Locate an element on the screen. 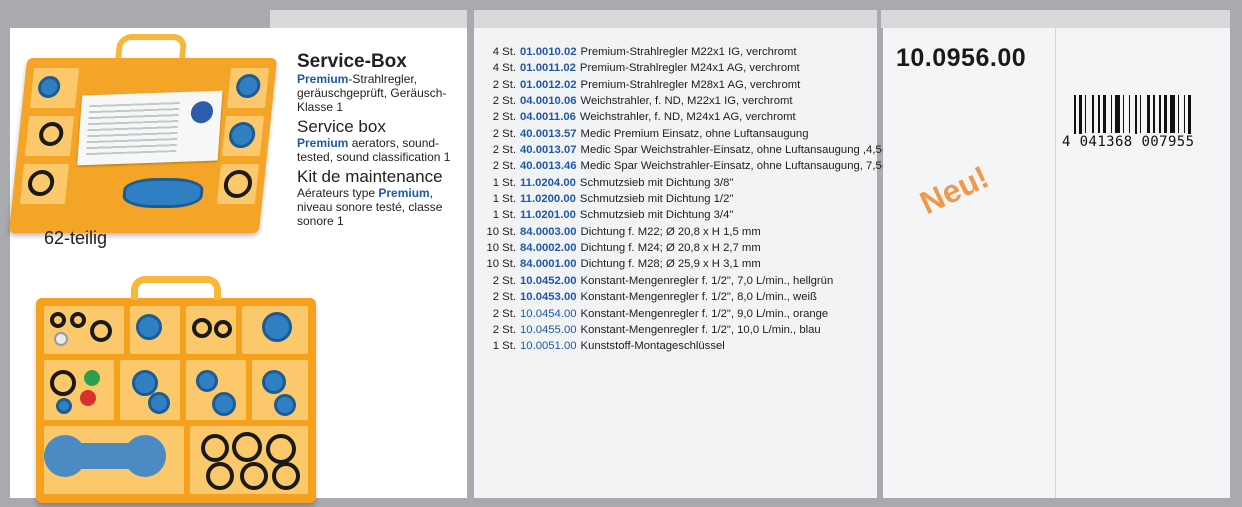  piece-count-caption: 62-teilig is located at coordinates (76, 238).